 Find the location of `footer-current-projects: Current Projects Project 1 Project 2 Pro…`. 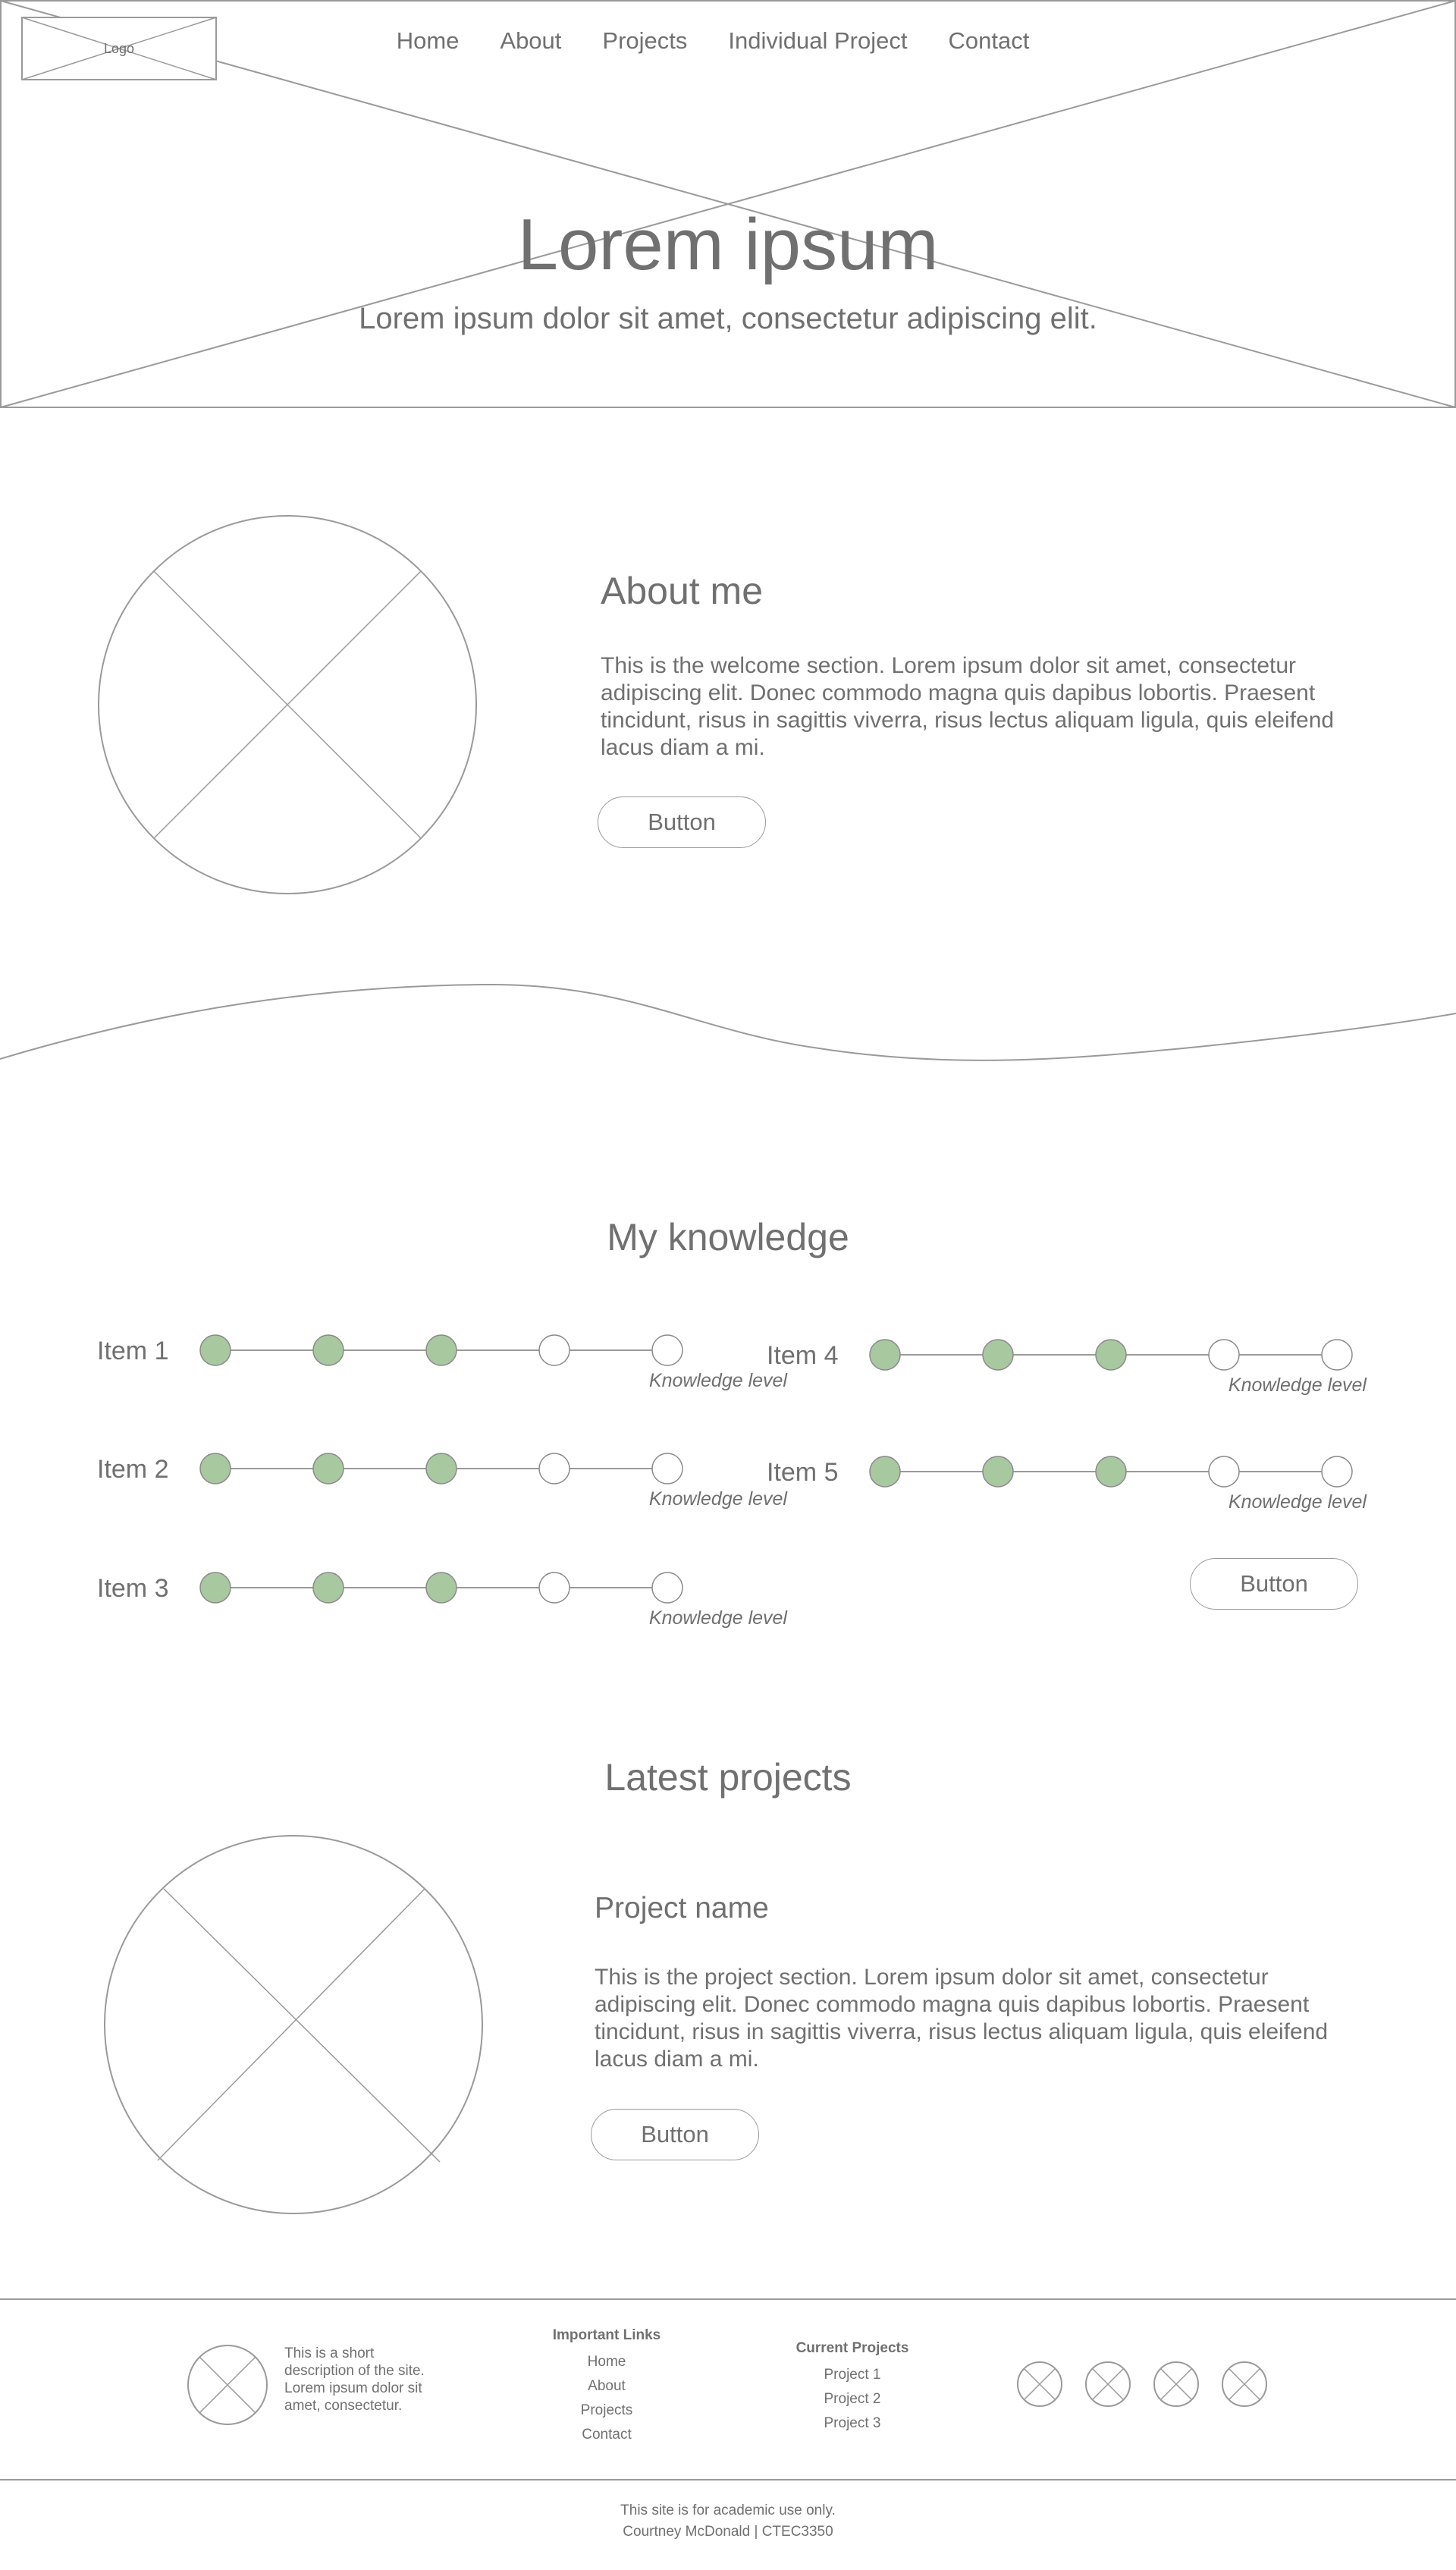

footer-current-projects: Current Projects Project 1 Project 2 Pro… is located at coordinates (852, 2388).